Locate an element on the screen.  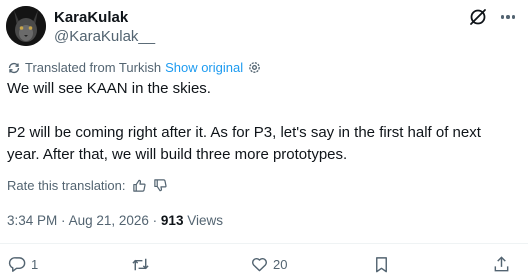
tweet-text-line: We will see KAAN in the skies. is located at coordinates (109, 88).